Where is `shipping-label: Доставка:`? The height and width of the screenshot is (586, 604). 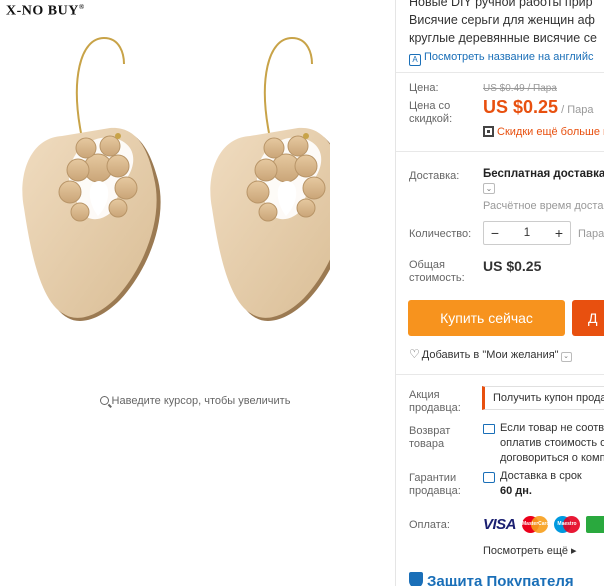
shipping-label: Доставка: is located at coordinates (434, 176).